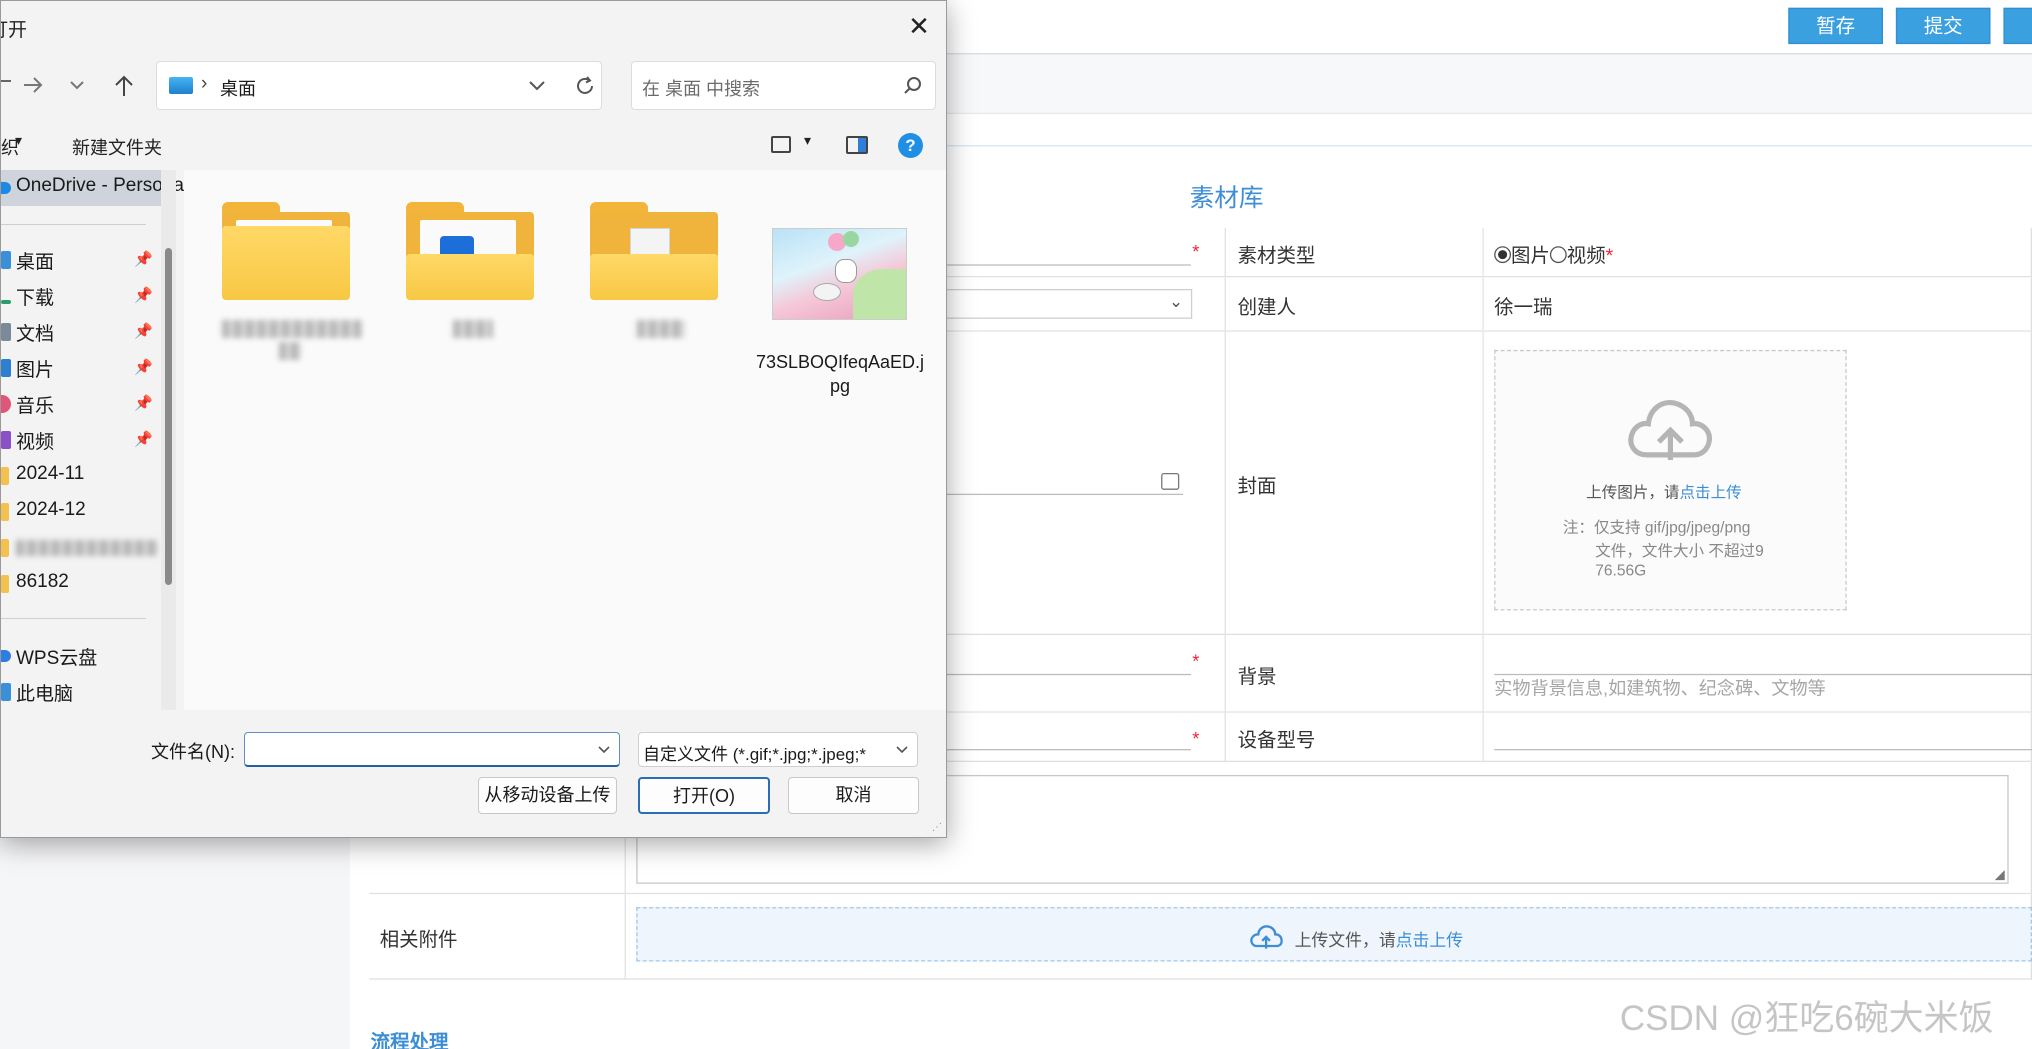  I want to click on file-item-image: 73SLBOQIfeqAaED.jpg, so click(829, 293).